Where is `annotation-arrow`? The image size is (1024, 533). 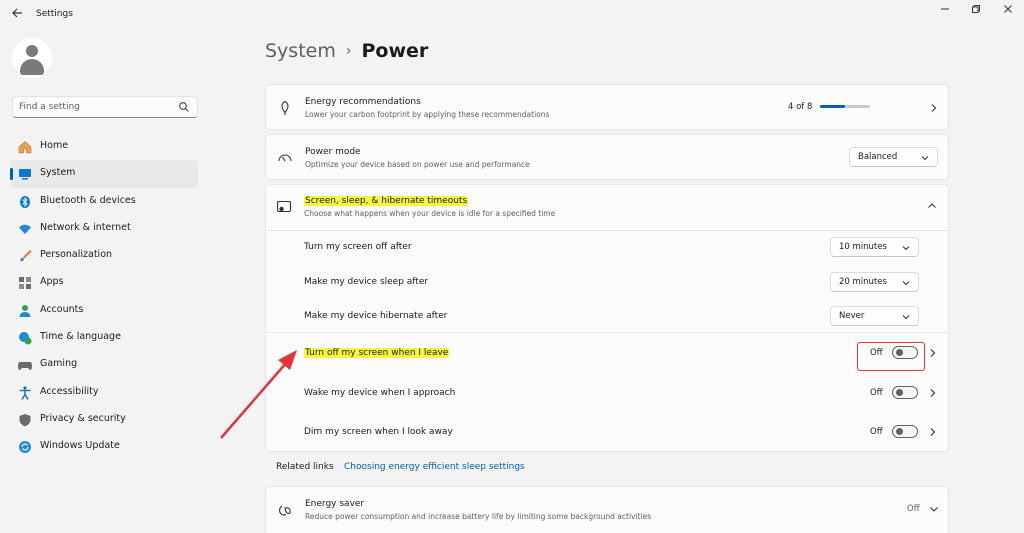 annotation-arrow is located at coordinates (258, 394).